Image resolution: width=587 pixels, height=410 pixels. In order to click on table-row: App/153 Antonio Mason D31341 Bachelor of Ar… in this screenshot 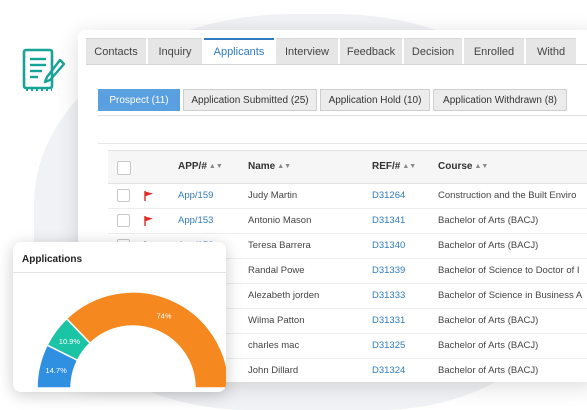, I will do `click(347, 221)`.